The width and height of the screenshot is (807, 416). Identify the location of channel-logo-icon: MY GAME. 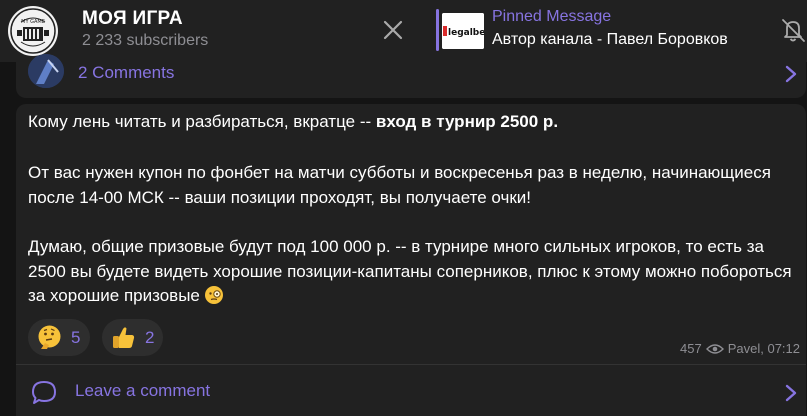
(33, 31).